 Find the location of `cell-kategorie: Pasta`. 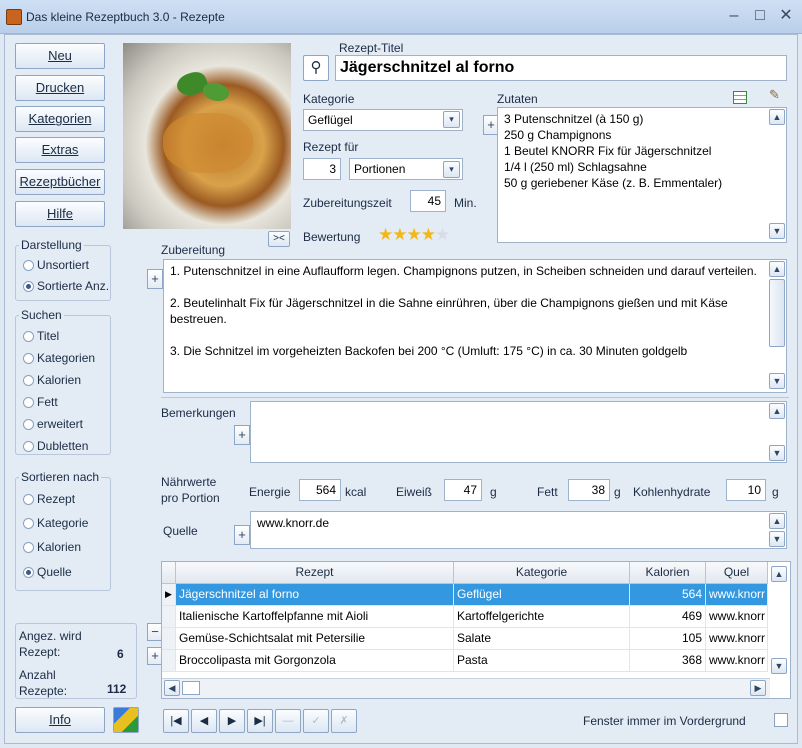

cell-kategorie: Pasta is located at coordinates (542, 661).